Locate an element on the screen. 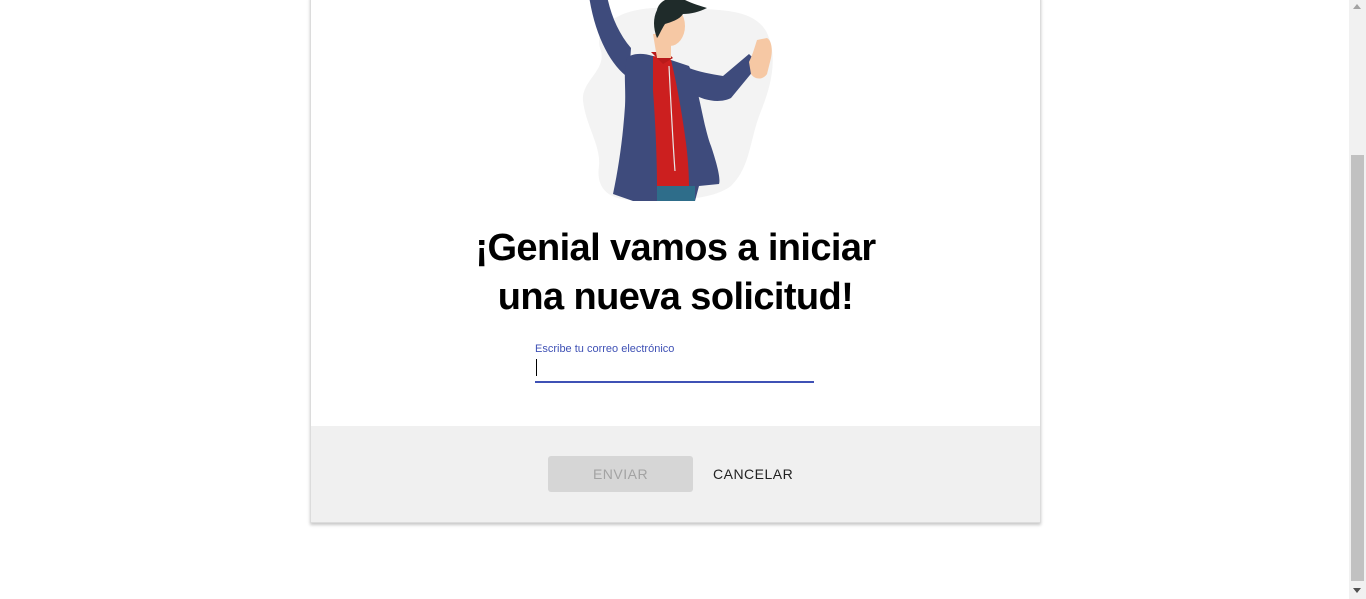 Image resolution: width=1366 pixels, height=599 pixels. dialog-actions: ENVIAR CANCELAR is located at coordinates (675, 474).